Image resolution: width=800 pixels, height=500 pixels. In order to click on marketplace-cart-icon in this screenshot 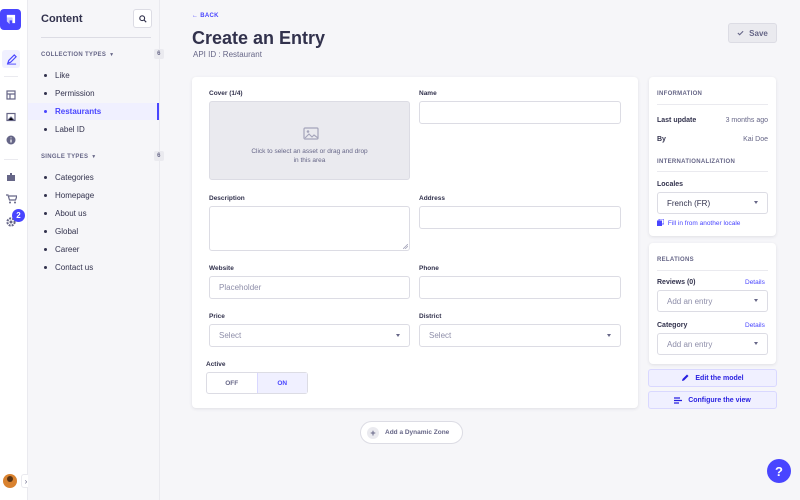, I will do `click(11, 199)`.